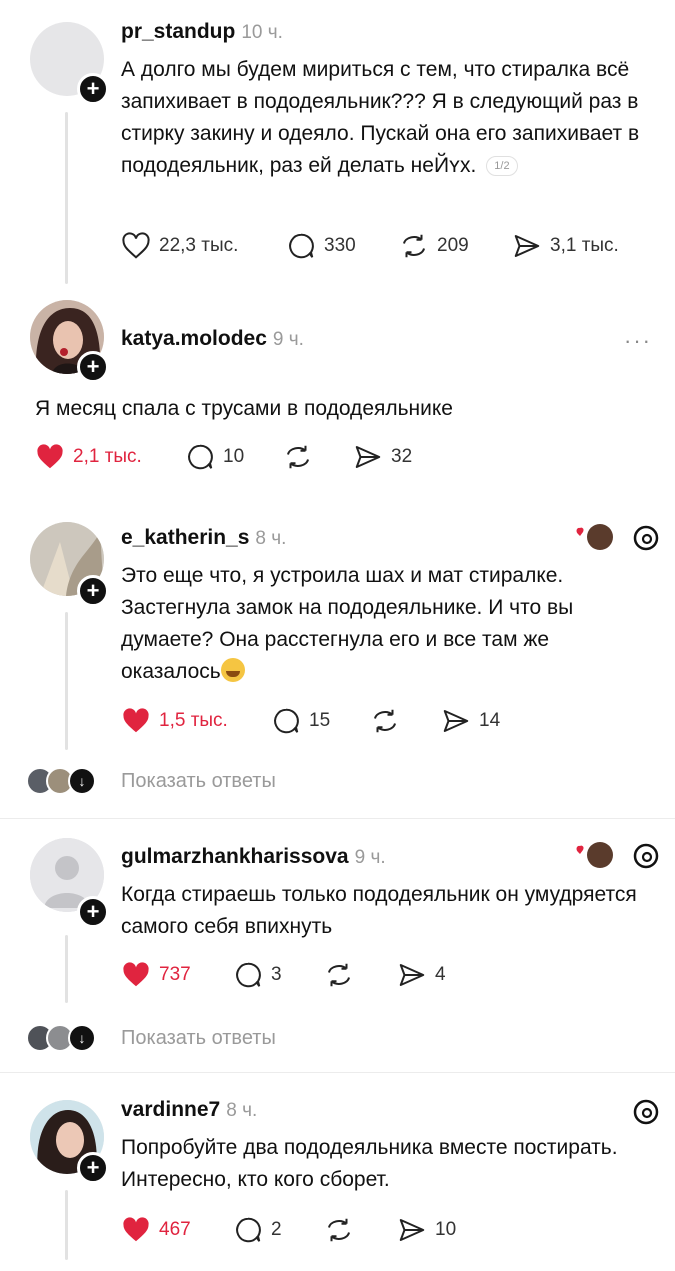 Image resolution: width=675 pixels, height=1271 pixels. I want to click on username: vardinne7, so click(170, 1109).